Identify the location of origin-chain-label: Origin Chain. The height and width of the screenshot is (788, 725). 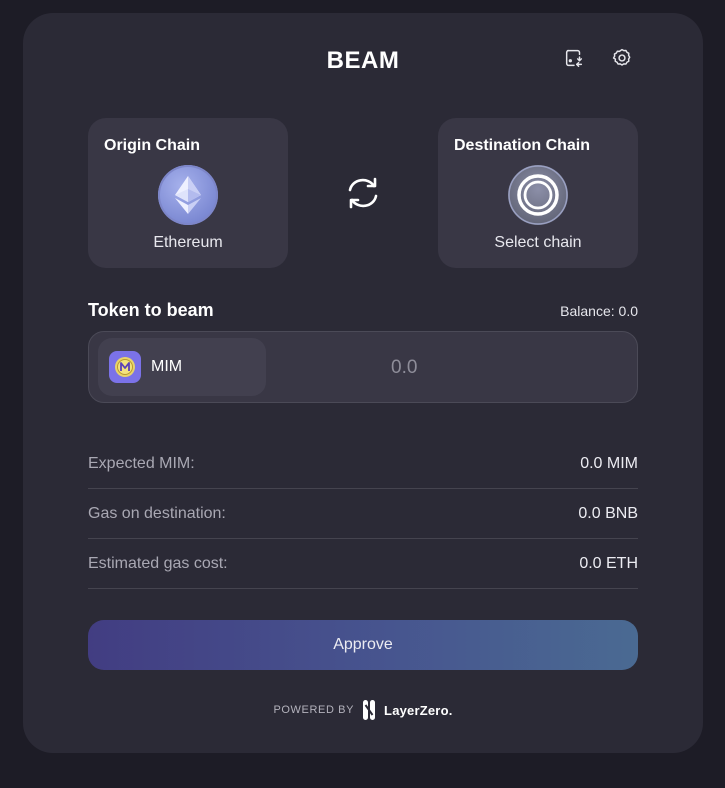
(152, 145).